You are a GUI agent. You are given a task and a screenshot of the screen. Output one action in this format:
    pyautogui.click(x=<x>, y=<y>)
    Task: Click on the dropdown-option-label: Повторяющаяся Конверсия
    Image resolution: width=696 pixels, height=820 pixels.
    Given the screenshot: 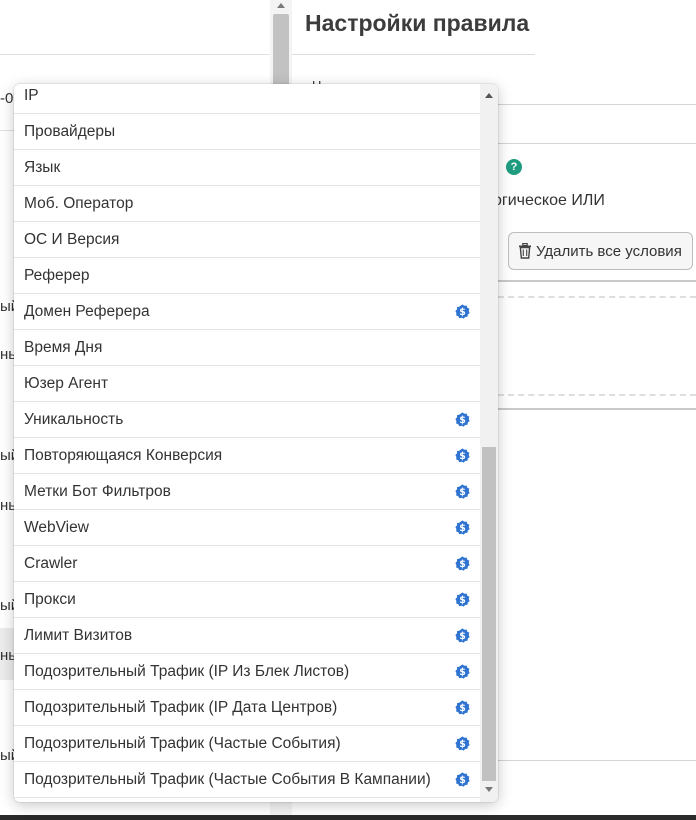 What is the action you would take?
    pyautogui.click(x=123, y=455)
    